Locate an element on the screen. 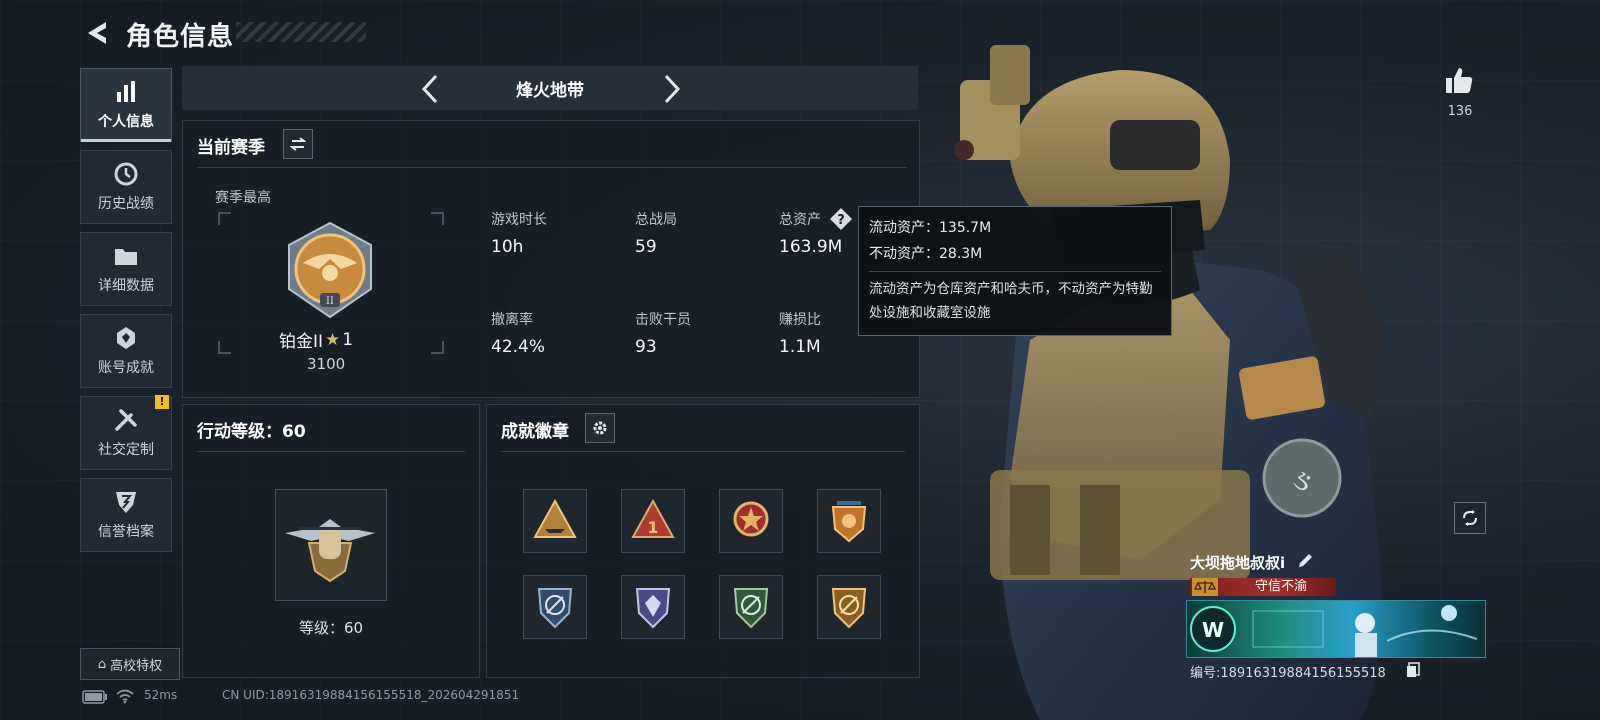 Image resolution: width=1600 pixels, height=720 pixels. stat-value: 42.4% is located at coordinates (518, 347).